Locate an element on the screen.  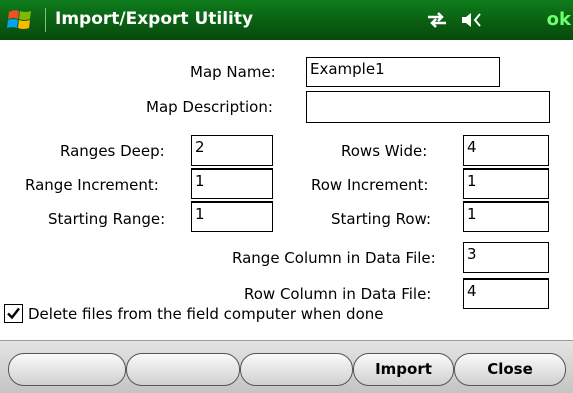
connectivity-icon is located at coordinates (437, 20).